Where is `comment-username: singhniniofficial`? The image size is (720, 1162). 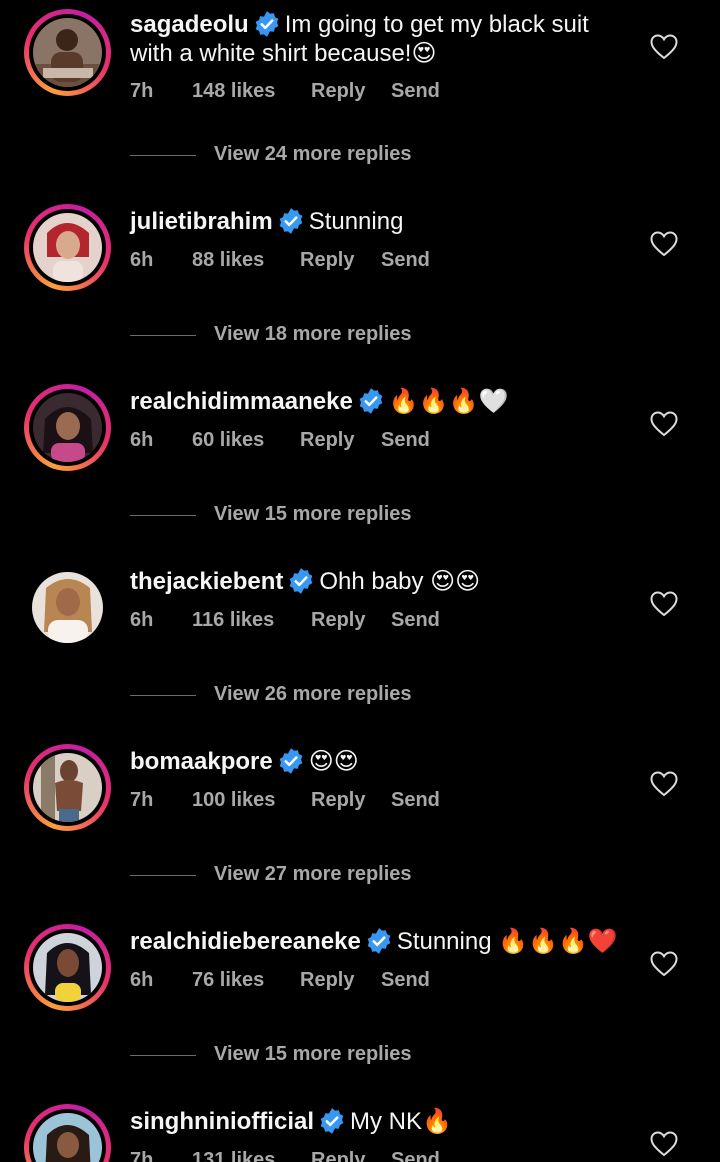
comment-username: singhniniofficial is located at coordinates (222, 1121).